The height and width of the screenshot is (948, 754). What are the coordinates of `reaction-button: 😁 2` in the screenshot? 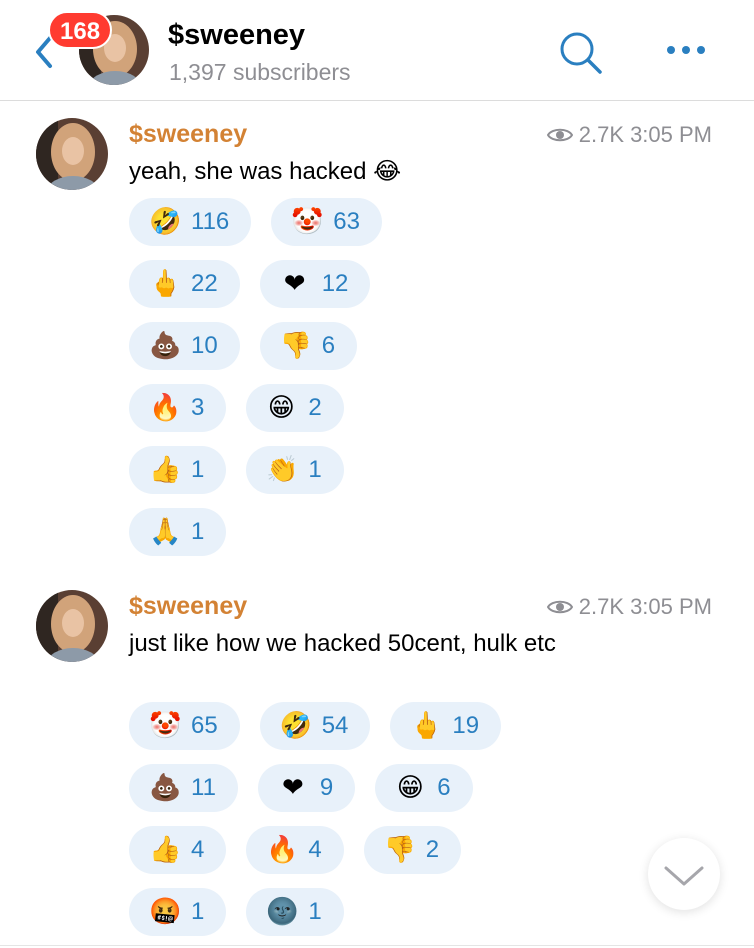 It's located at (295, 408).